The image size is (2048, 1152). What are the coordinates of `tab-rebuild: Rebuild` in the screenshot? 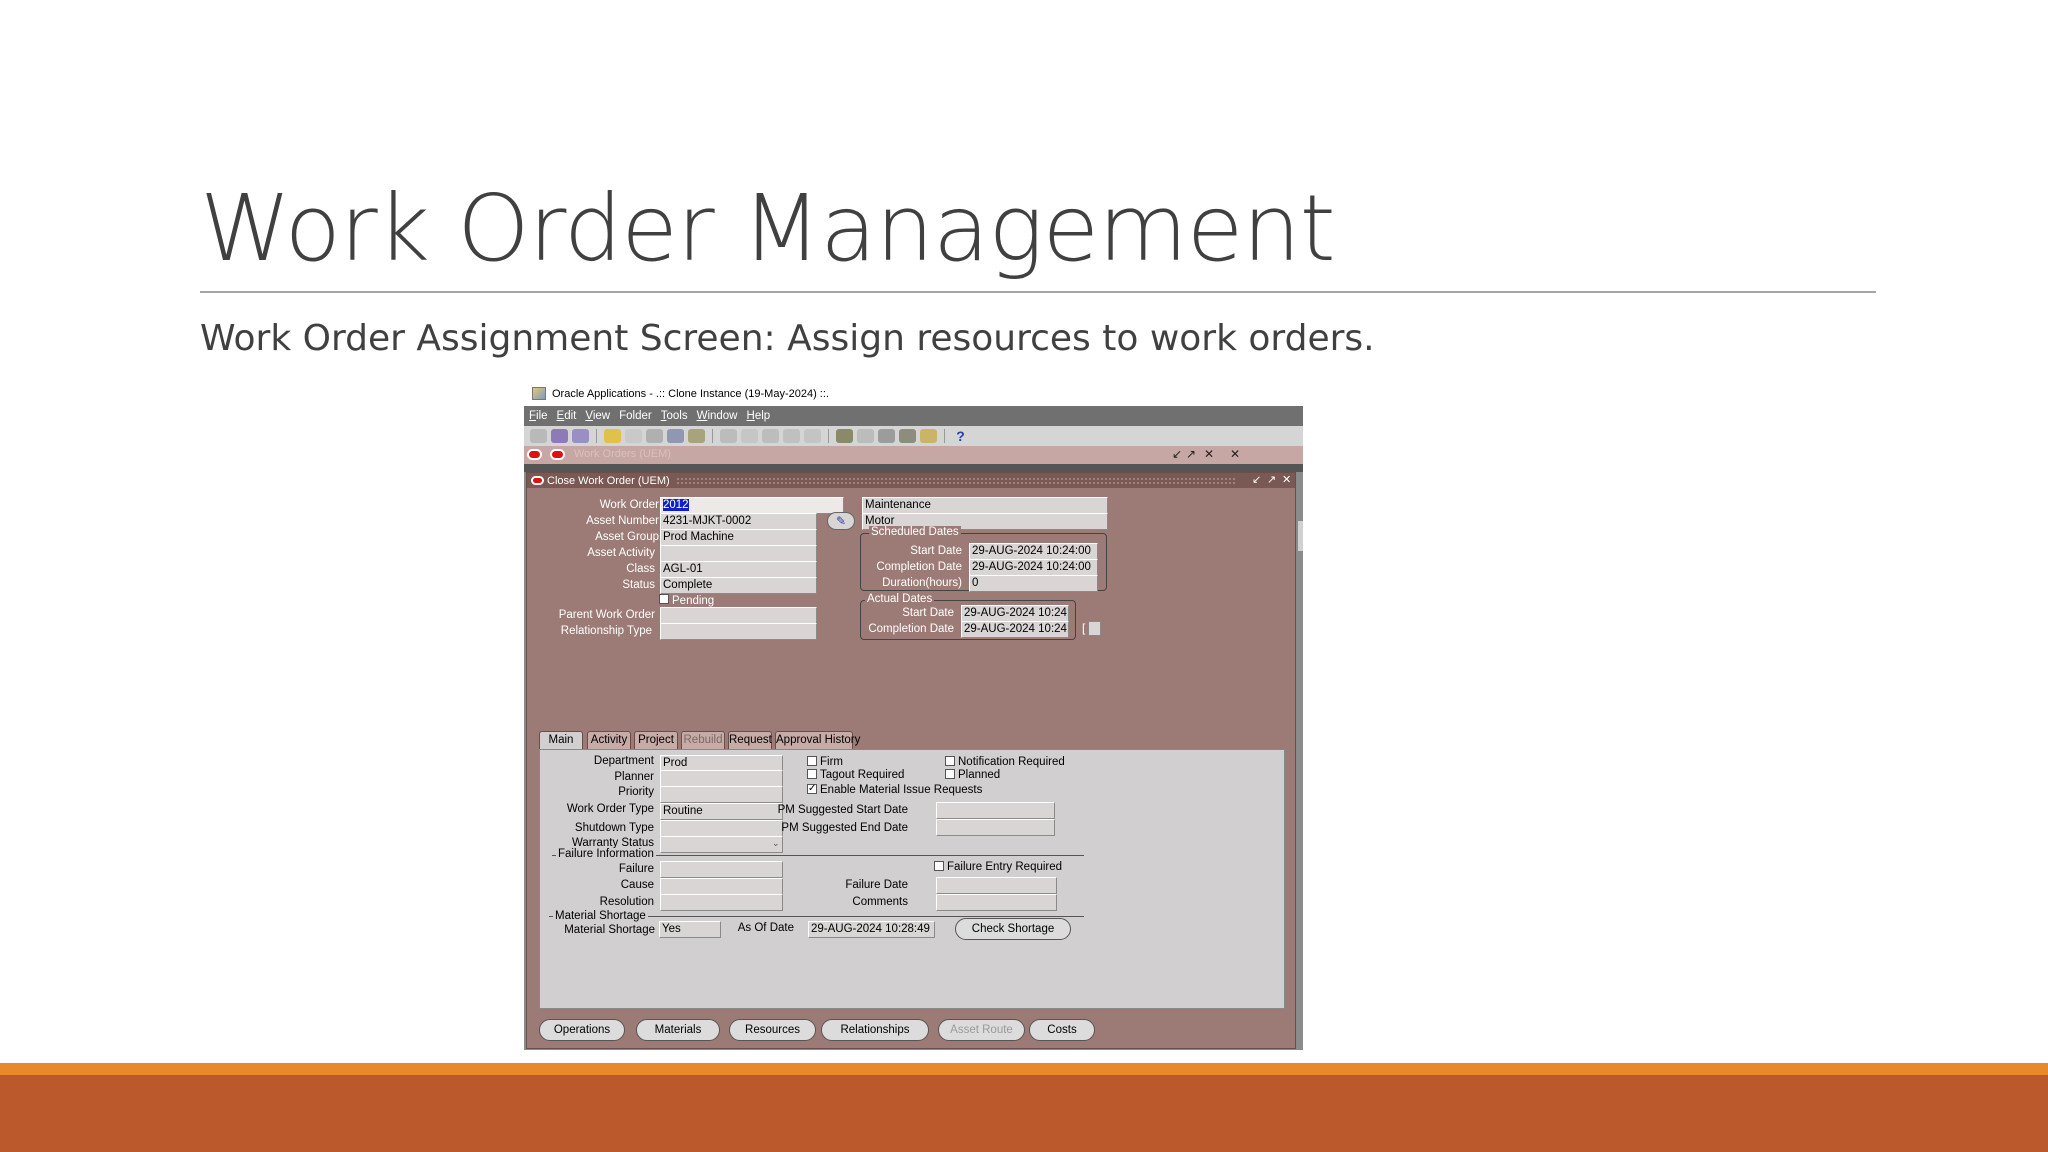 It's located at (703, 740).